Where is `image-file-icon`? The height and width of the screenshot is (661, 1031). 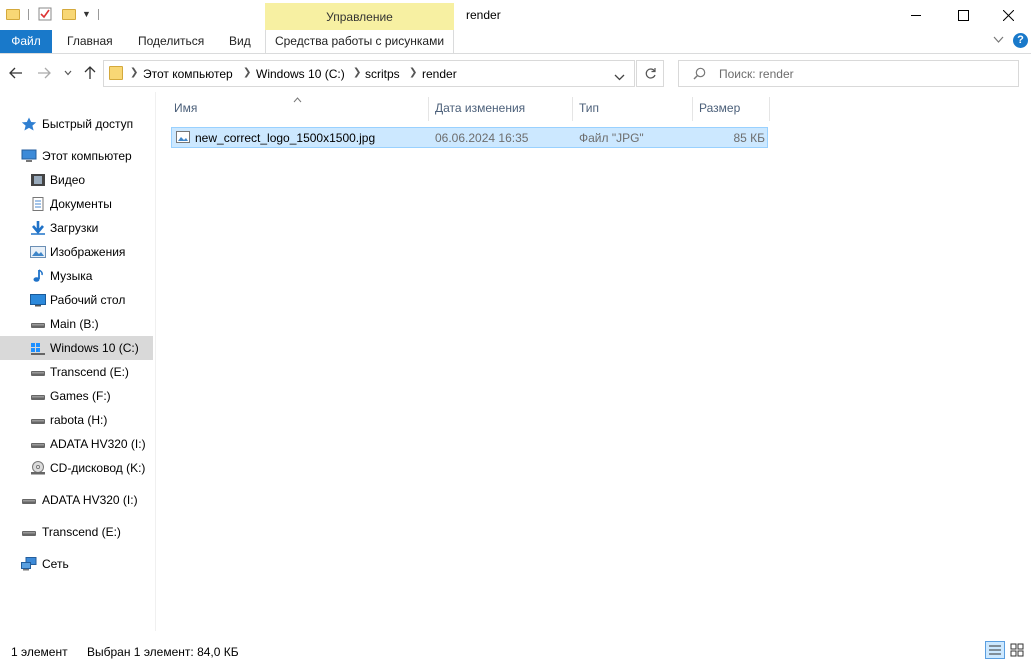
image-file-icon is located at coordinates (183, 138).